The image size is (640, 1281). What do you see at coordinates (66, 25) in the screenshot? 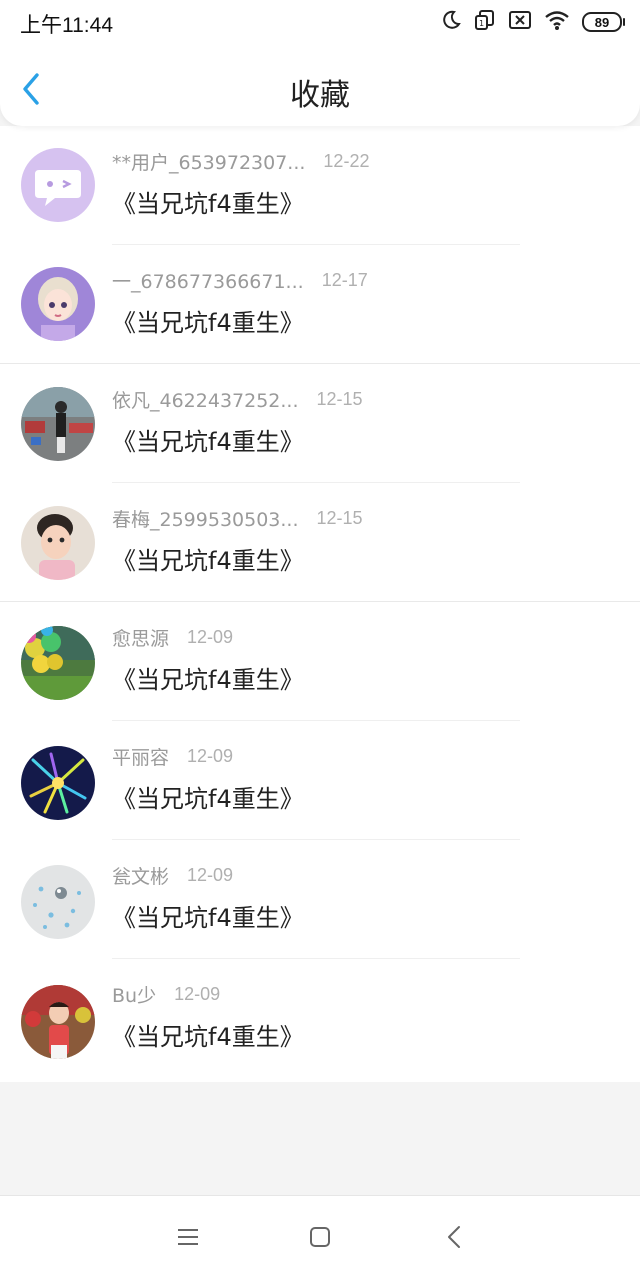
I see `status-time: 上午11:44` at bounding box center [66, 25].